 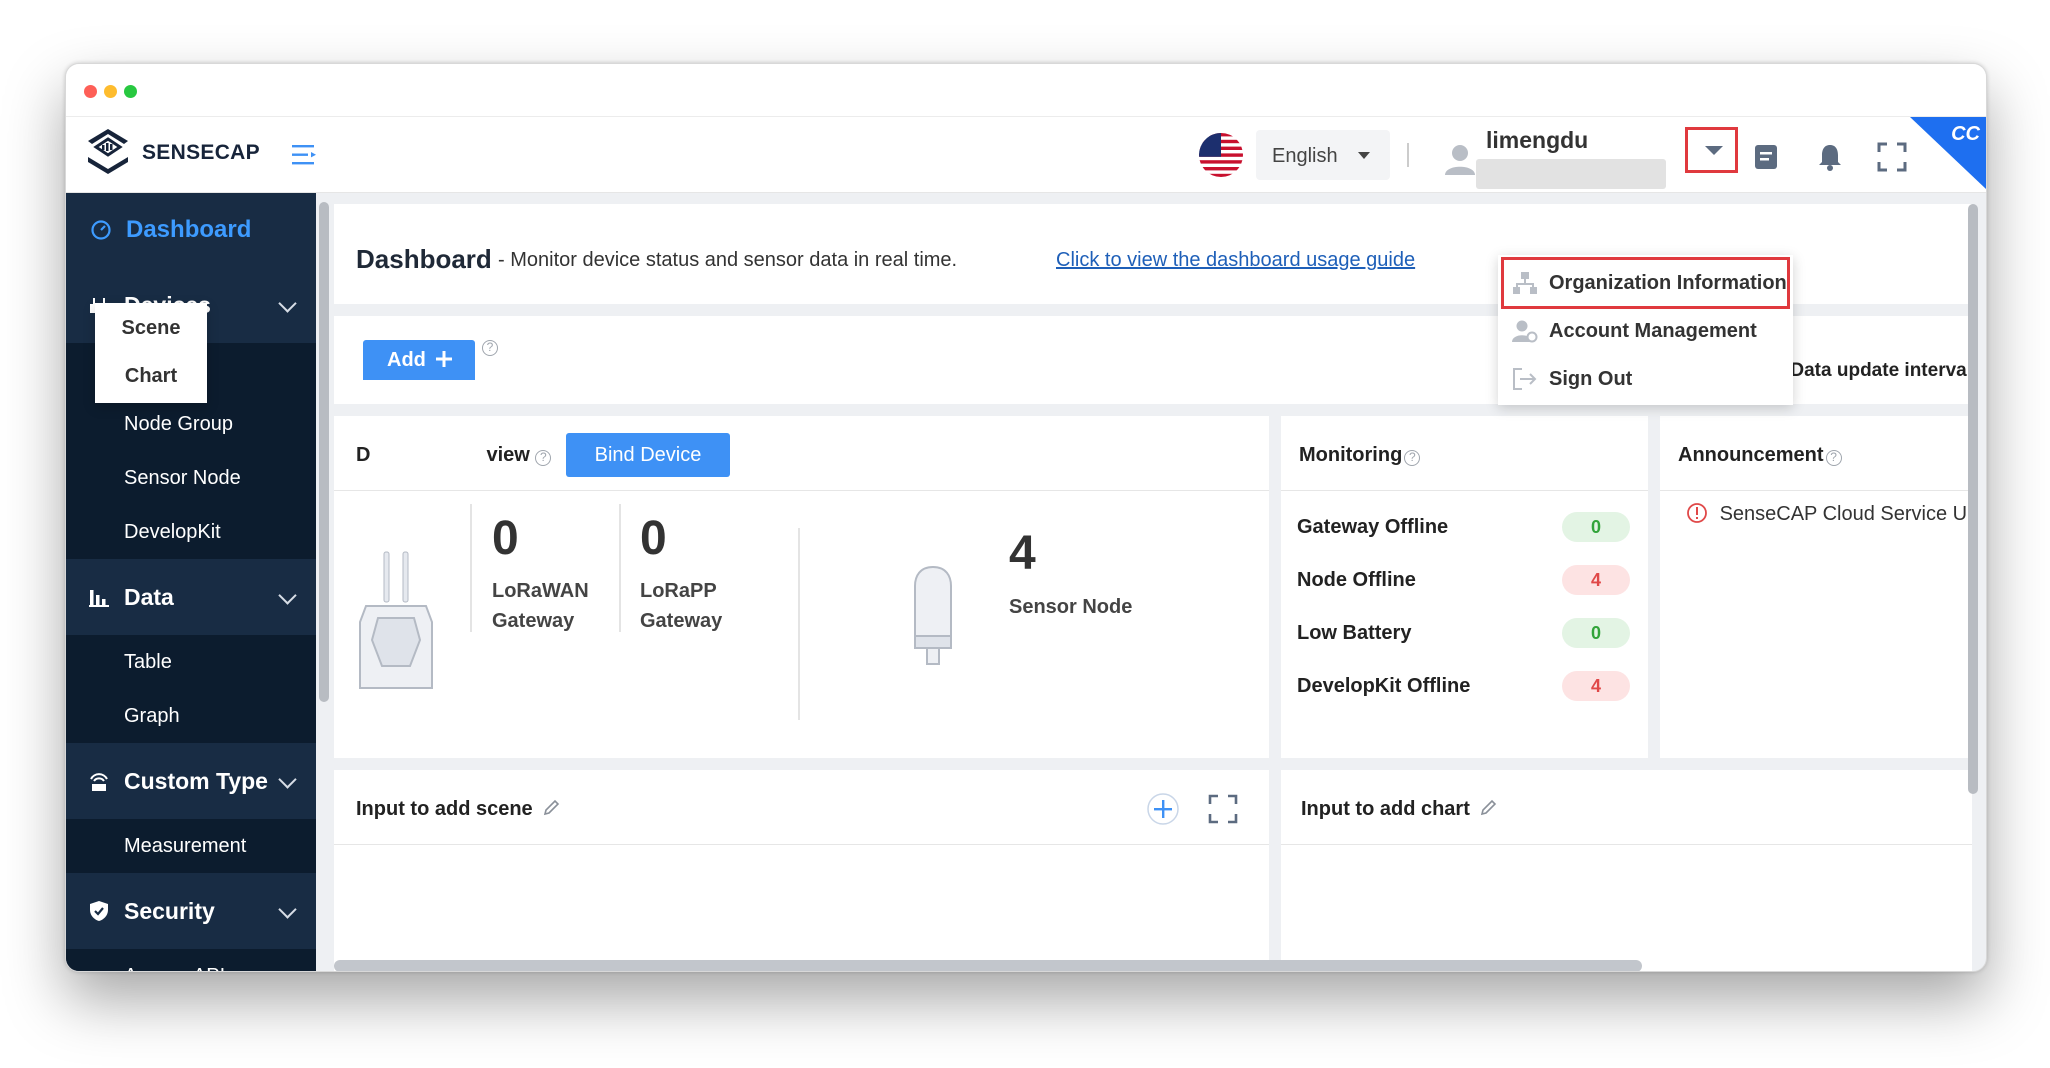 I want to click on add-button: Add, so click(x=419, y=360).